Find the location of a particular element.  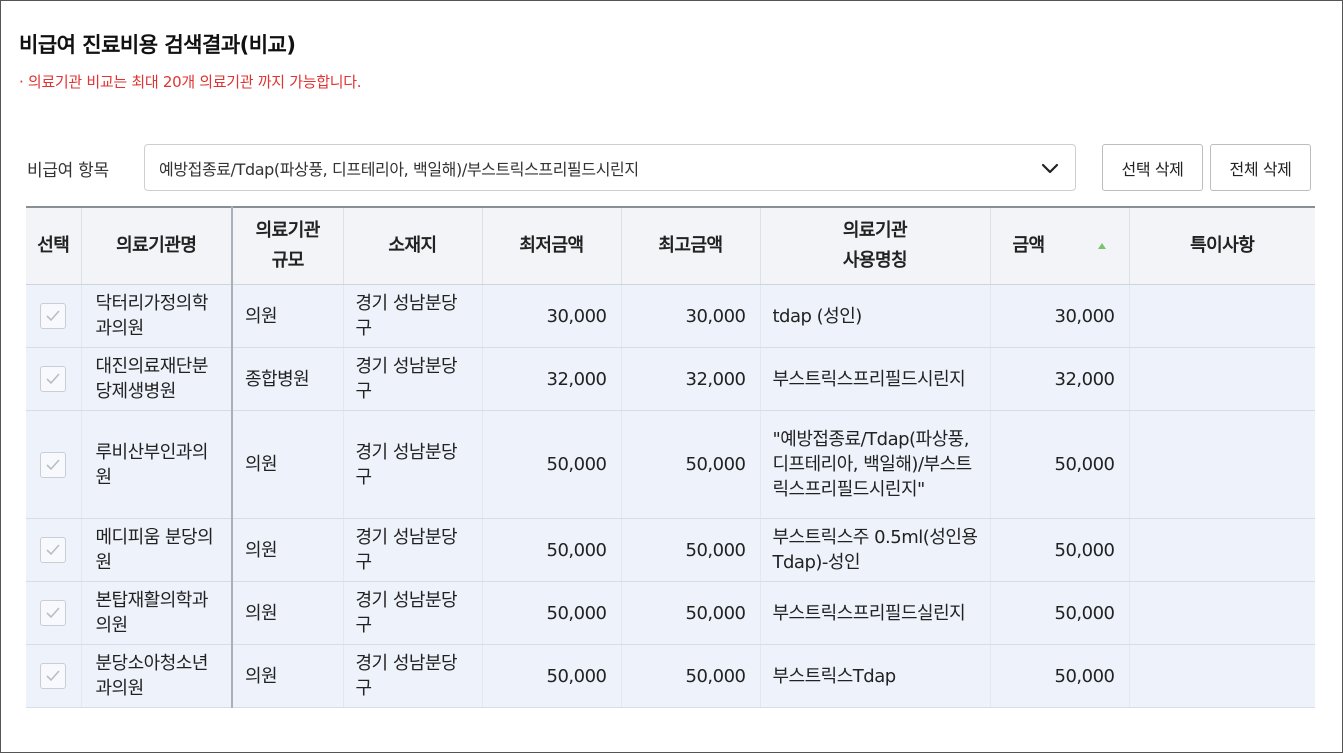

filter-label: 비급여 항목 is located at coordinates (68, 171).